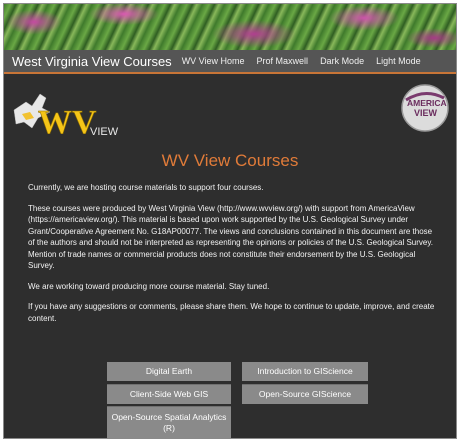 The image size is (460, 439). Describe the element at coordinates (398, 61) in the screenshot. I see `nav-link-light-mode: Light Mode` at that location.